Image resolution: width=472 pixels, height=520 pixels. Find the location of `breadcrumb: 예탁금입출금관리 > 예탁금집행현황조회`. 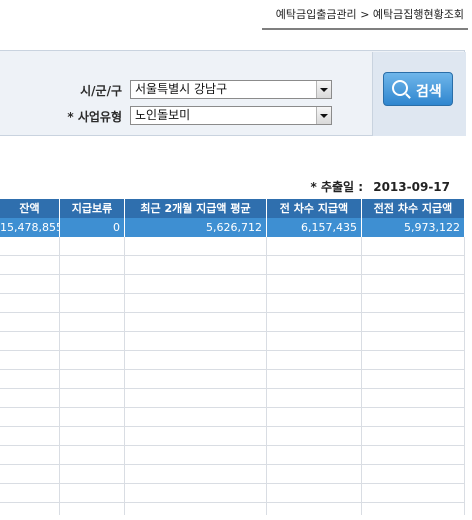

breadcrumb: 예탁금입출금관리 > 예탁금집행현황조회 is located at coordinates (370, 14).